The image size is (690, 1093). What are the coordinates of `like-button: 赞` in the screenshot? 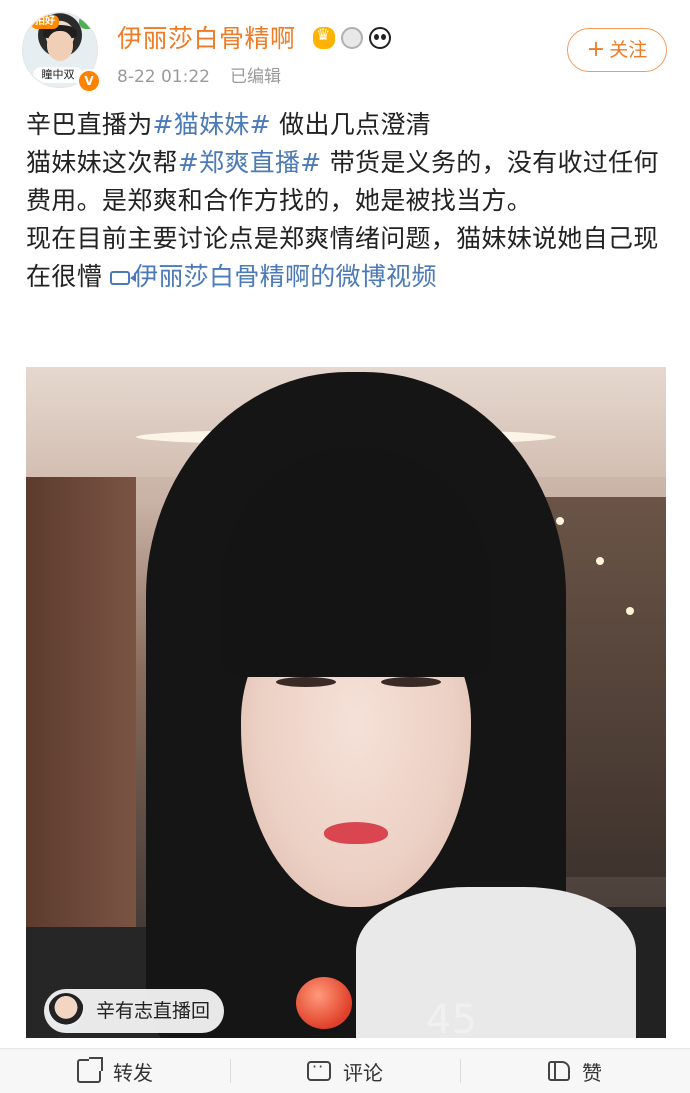 It's located at (575, 1071).